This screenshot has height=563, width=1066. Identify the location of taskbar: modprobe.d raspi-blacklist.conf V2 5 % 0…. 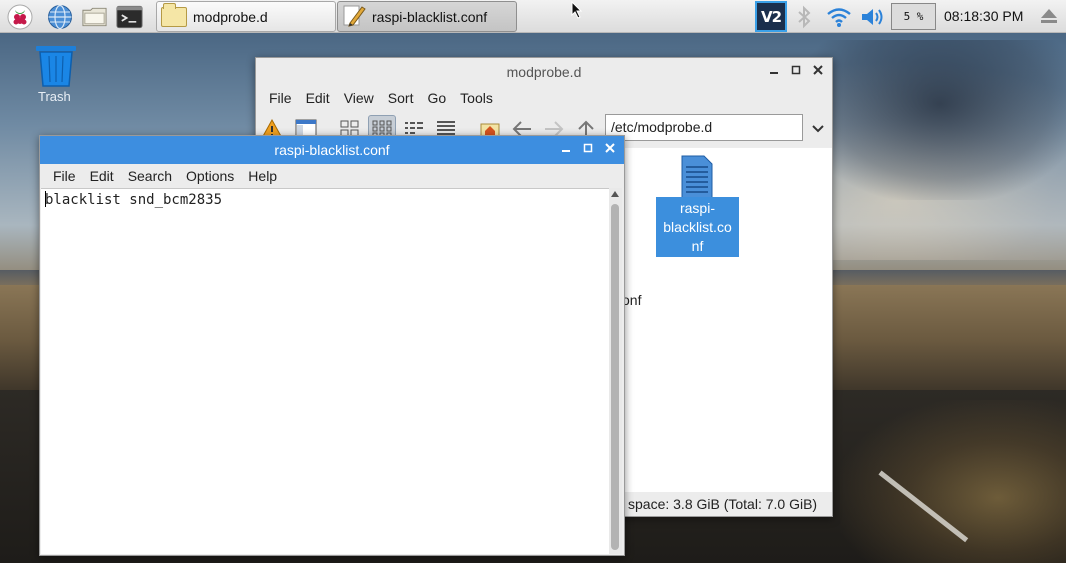
(533, 16).